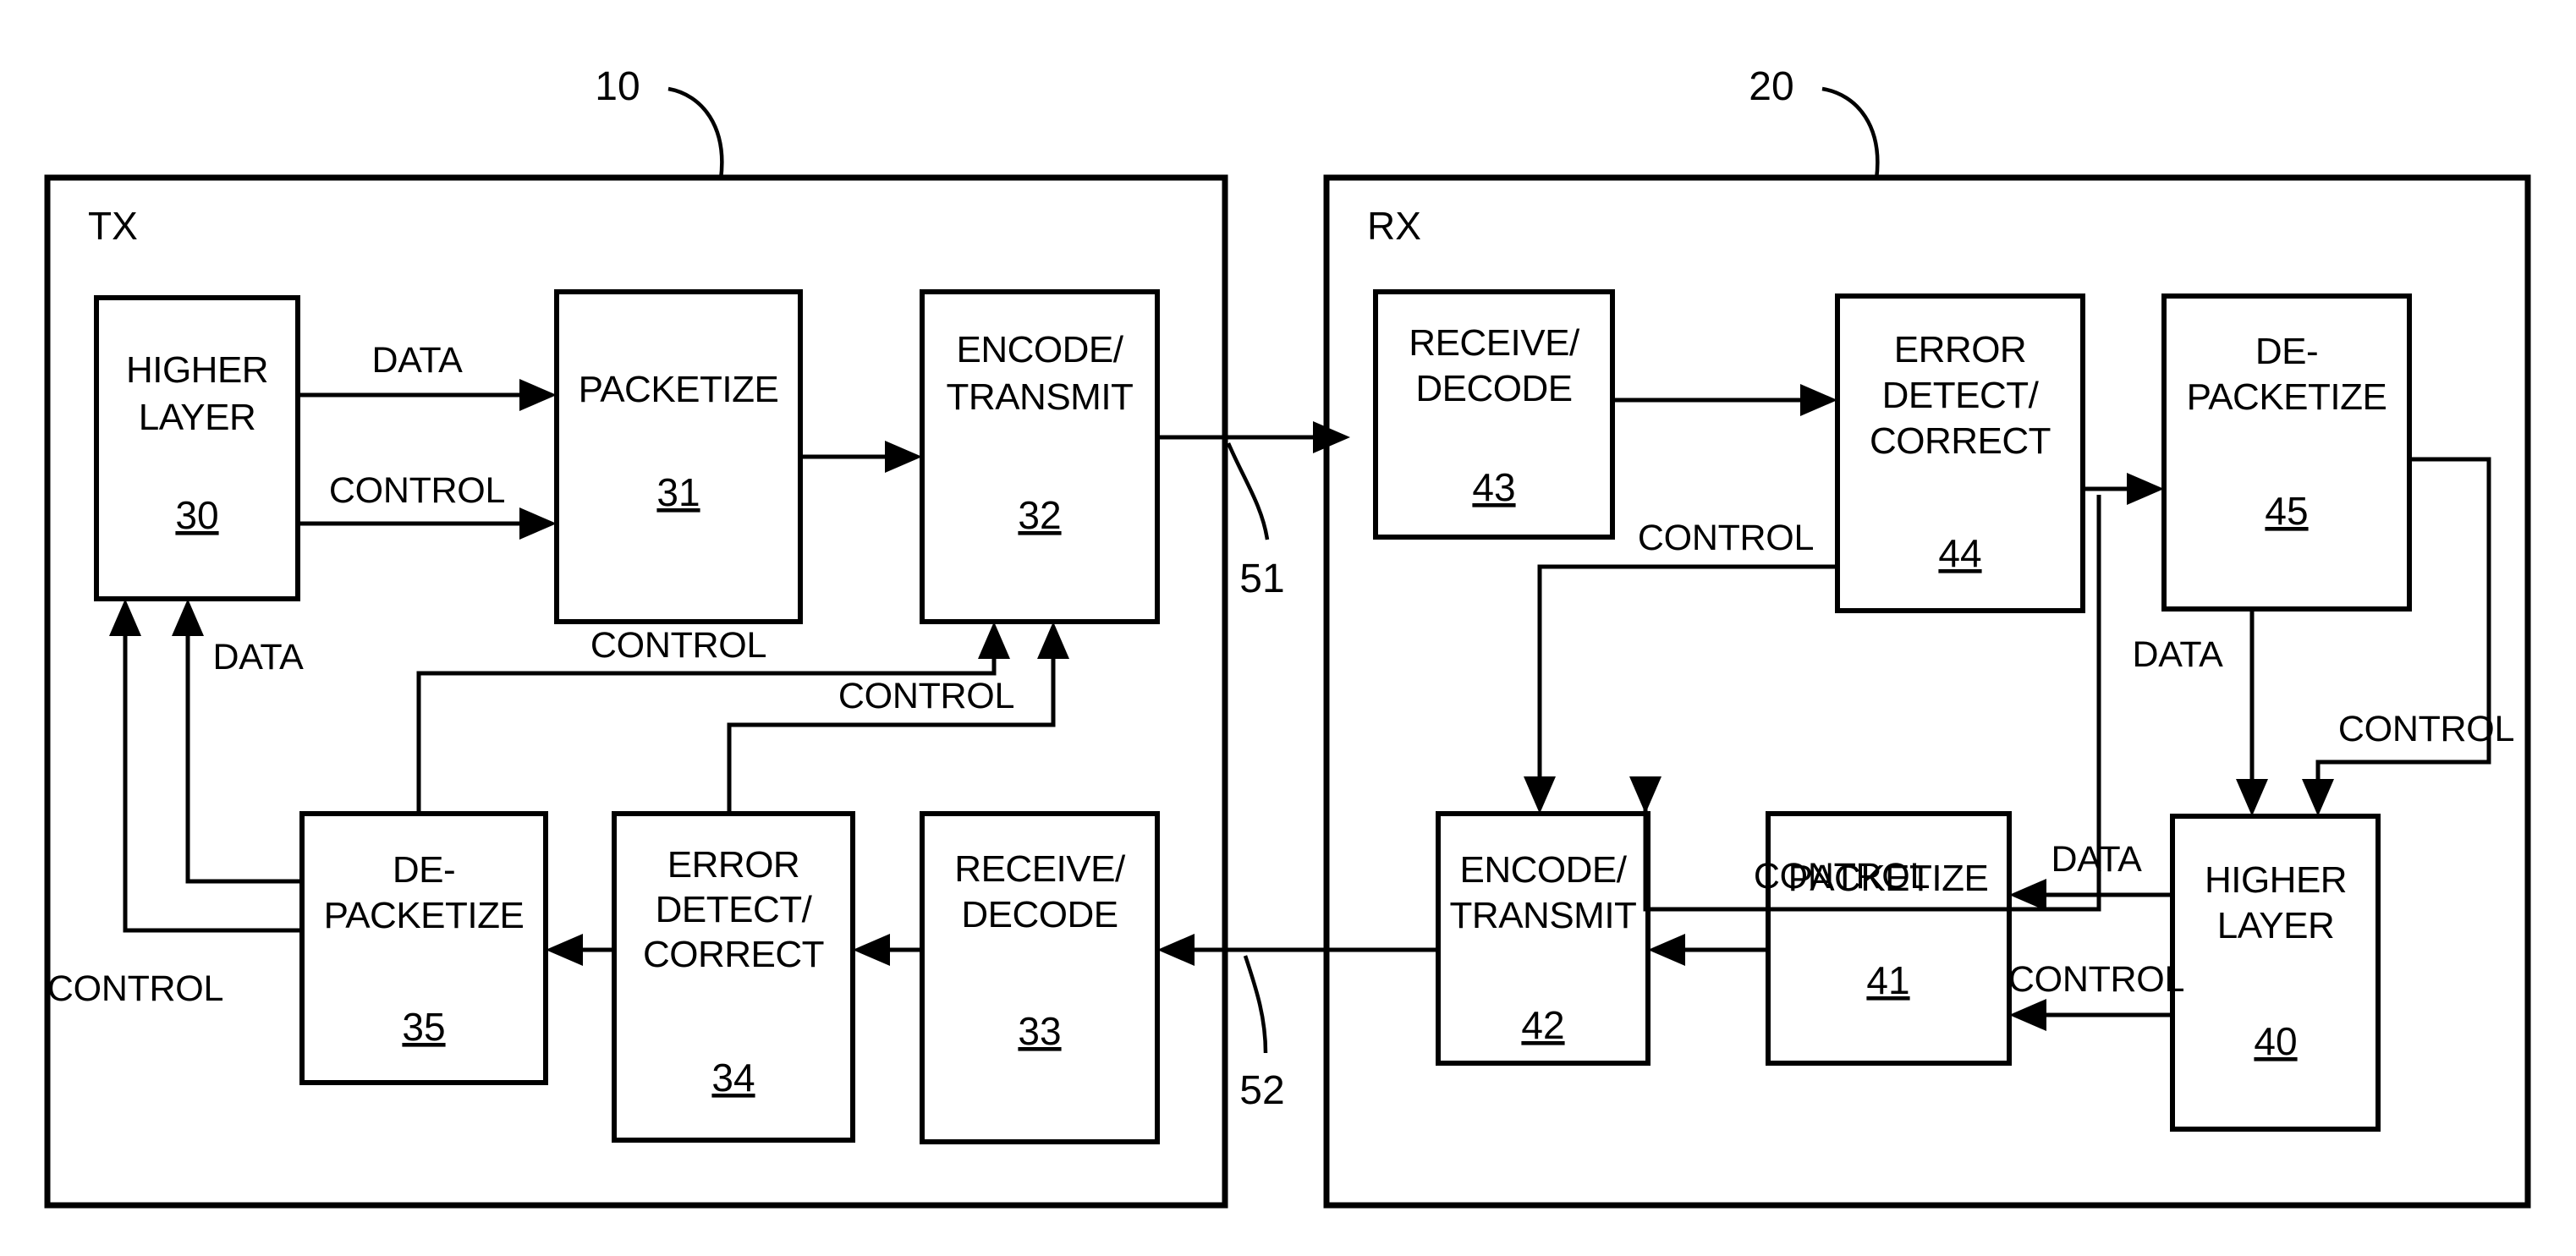 The height and width of the screenshot is (1256, 2576). I want to click on rx-control-label-depacketize-hl: CONTROL, so click(2426, 729).